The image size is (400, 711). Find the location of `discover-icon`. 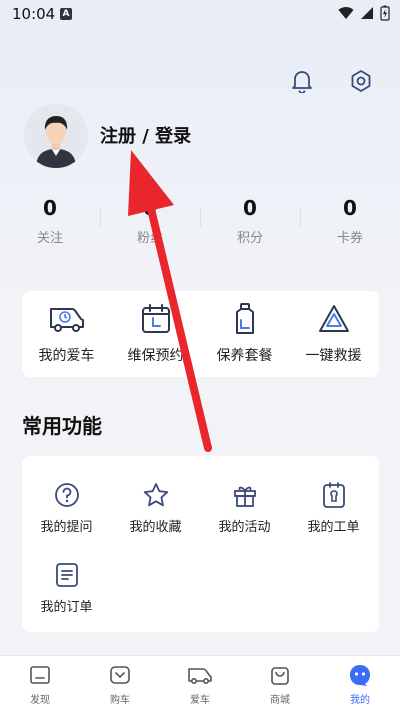

discover-icon is located at coordinates (40, 675).